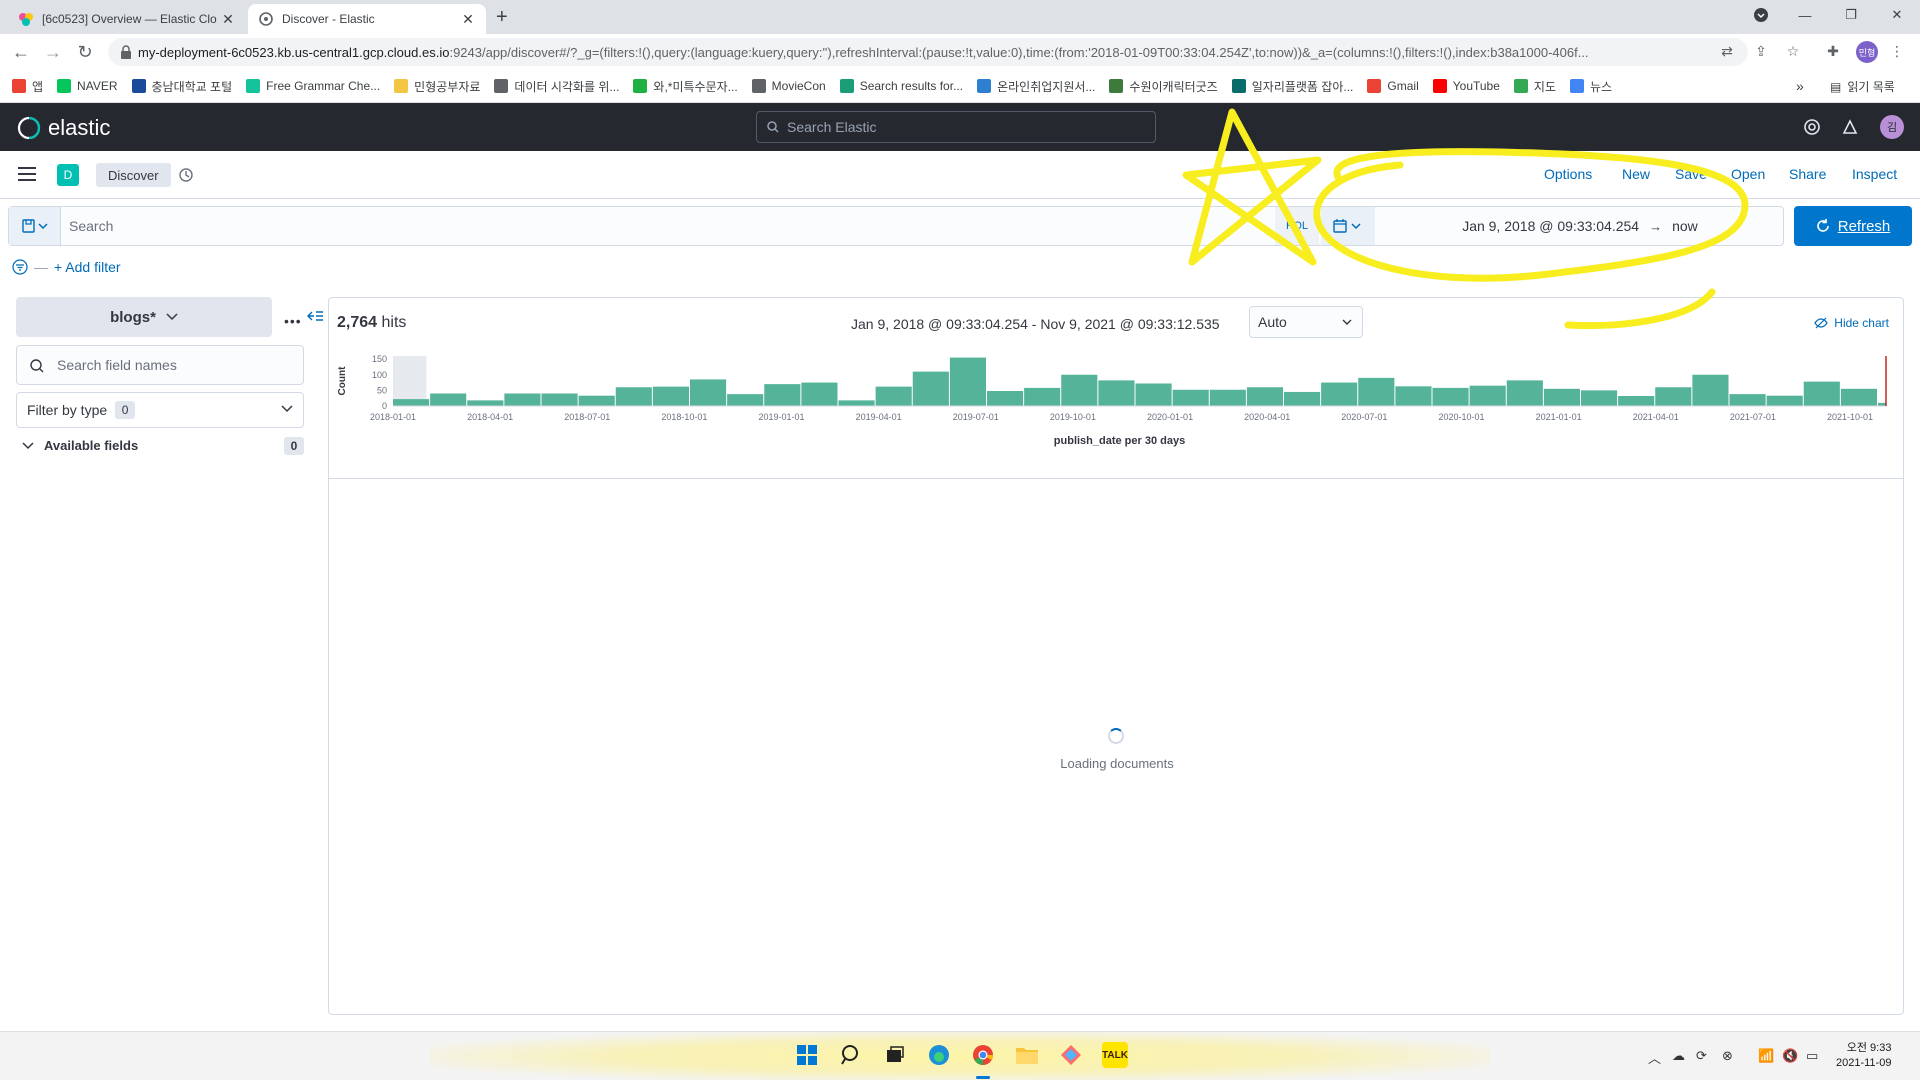 The image size is (1920, 1080). I want to click on bookmark-item: MovieCon, so click(788, 86).